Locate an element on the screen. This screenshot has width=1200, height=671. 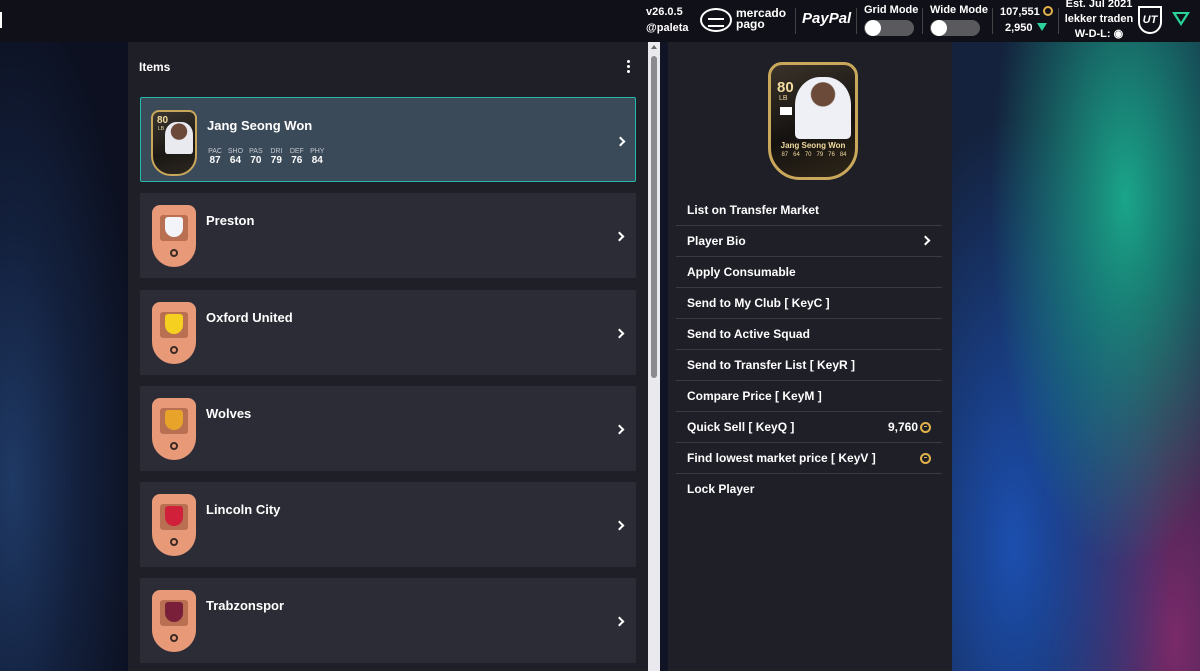
account-info: Est. Jul 2021 lekker traden W-D-L: ◉ is located at coordinates (1099, 21).